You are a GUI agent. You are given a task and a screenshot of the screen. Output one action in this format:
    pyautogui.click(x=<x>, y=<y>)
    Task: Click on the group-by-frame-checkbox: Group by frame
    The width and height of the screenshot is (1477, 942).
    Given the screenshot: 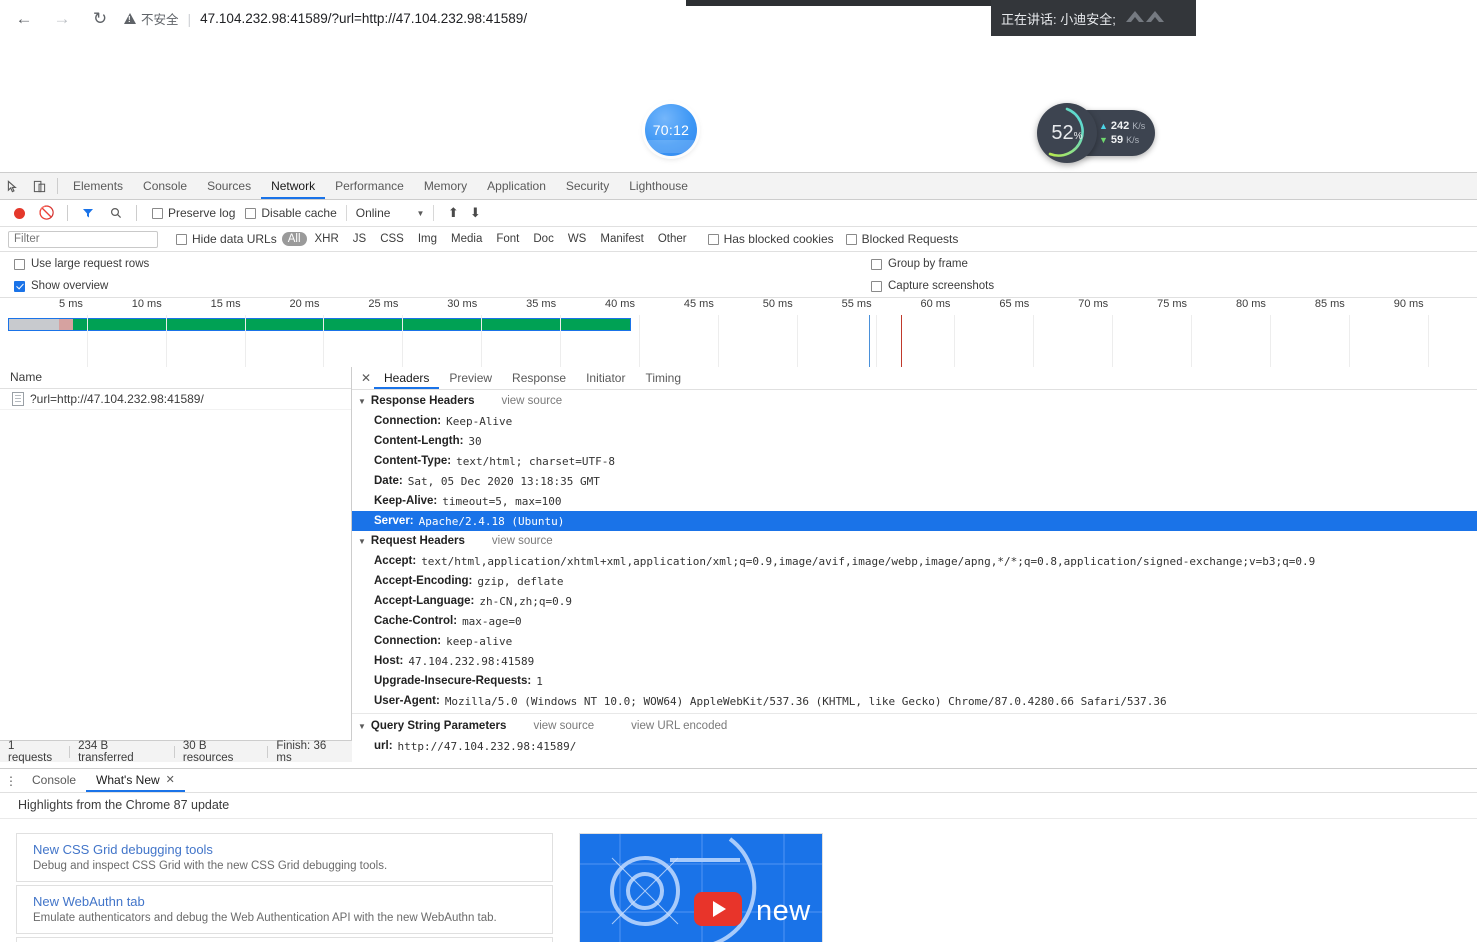 What is the action you would take?
    pyautogui.click(x=919, y=264)
    